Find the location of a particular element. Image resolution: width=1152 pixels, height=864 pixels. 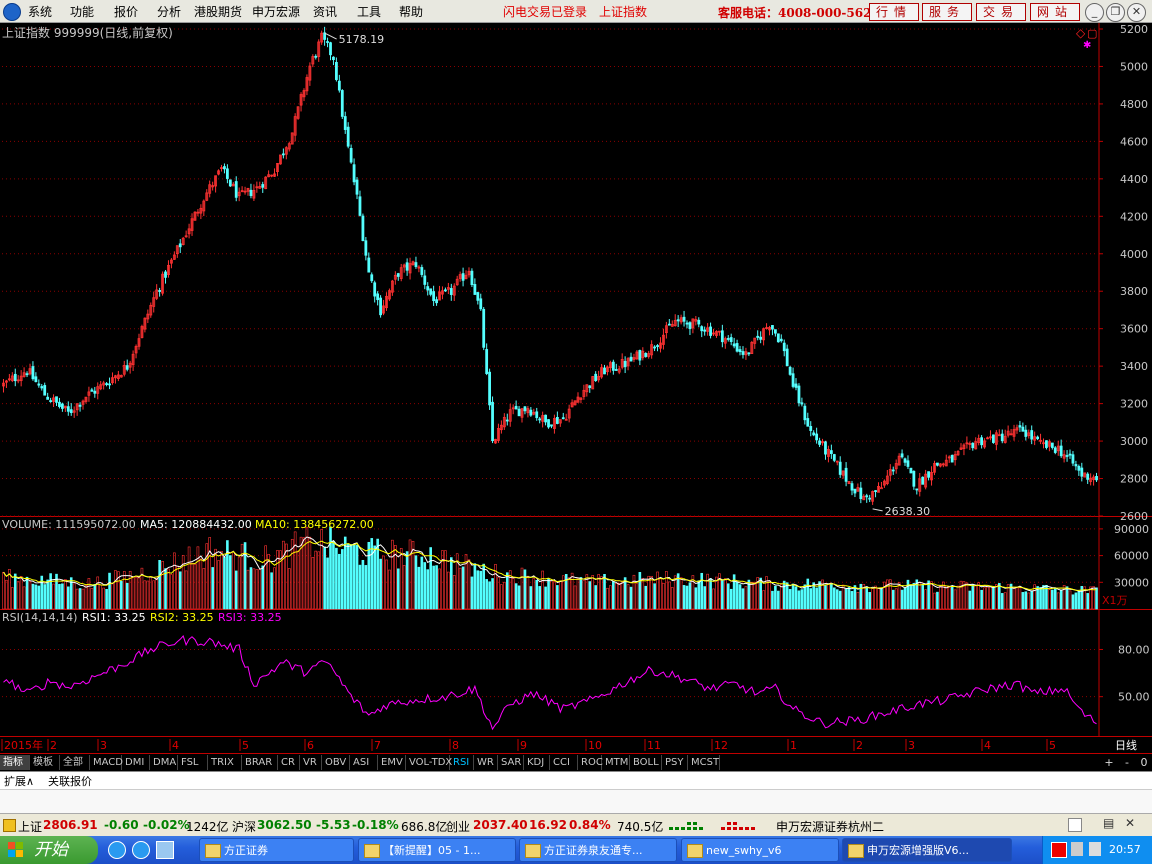

price-tick-label: 4000 is located at coordinates (1134, 254).